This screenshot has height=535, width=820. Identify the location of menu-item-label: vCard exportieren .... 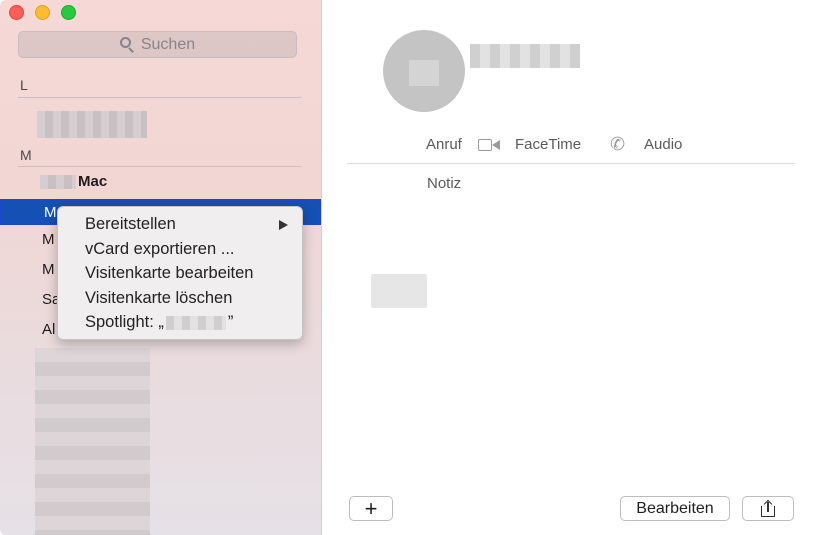
(160, 248).